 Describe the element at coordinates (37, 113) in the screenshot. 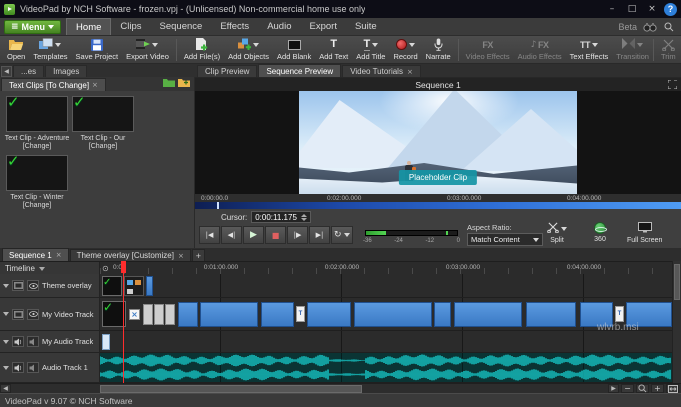

I see `bin-clip-adventure: ✓` at that location.